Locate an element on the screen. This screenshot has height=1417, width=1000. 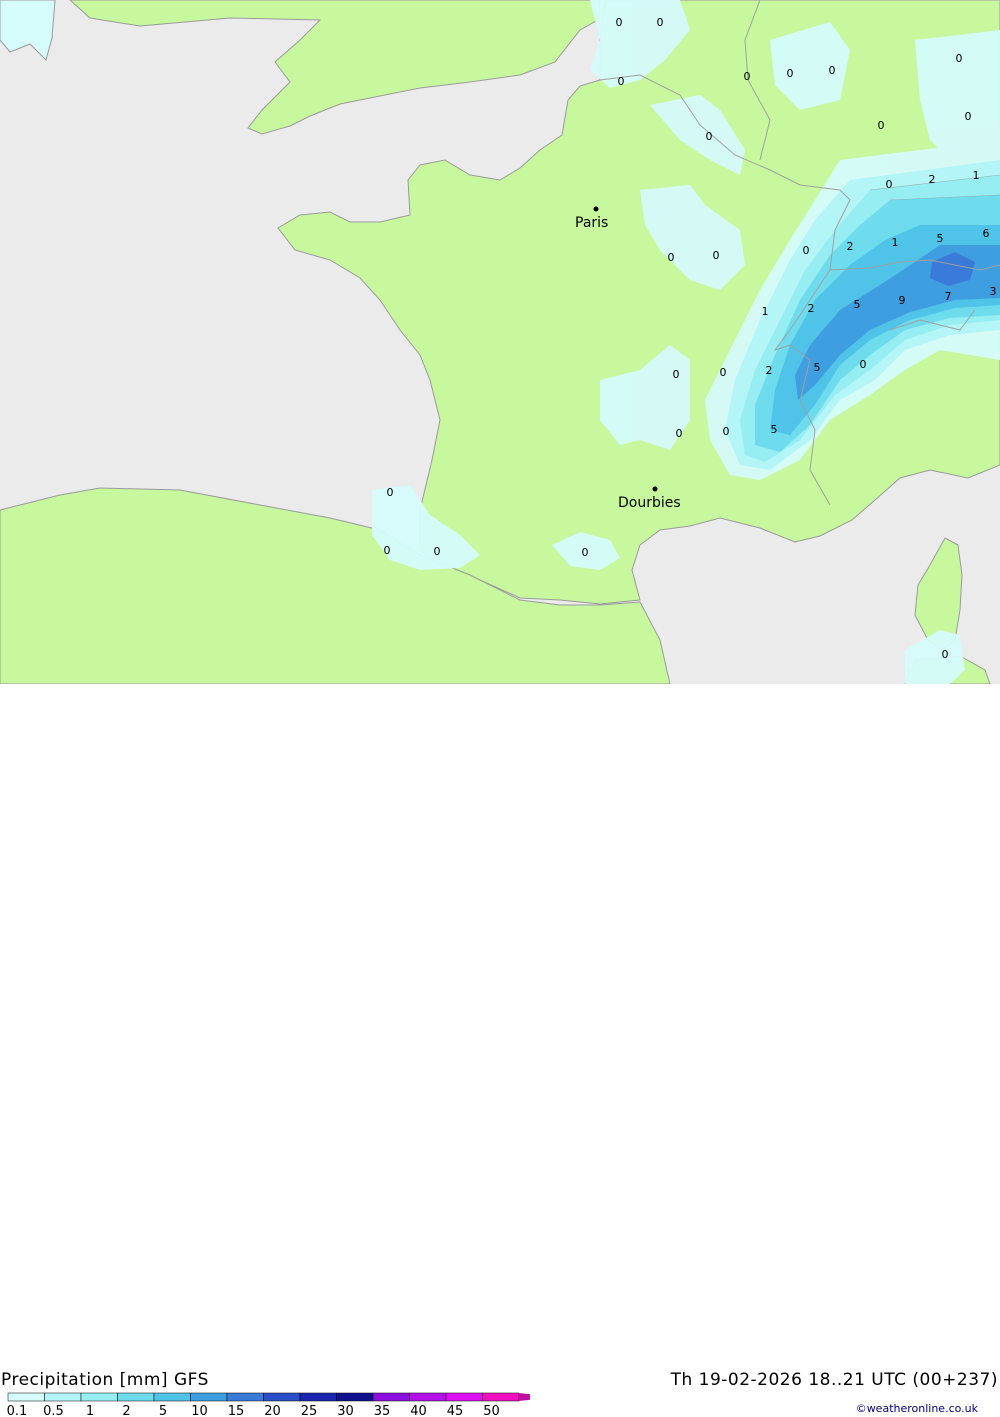
forecast-time: Th 19-02-2026 18..21 UTC (00+237) is located at coordinates (834, 1380).